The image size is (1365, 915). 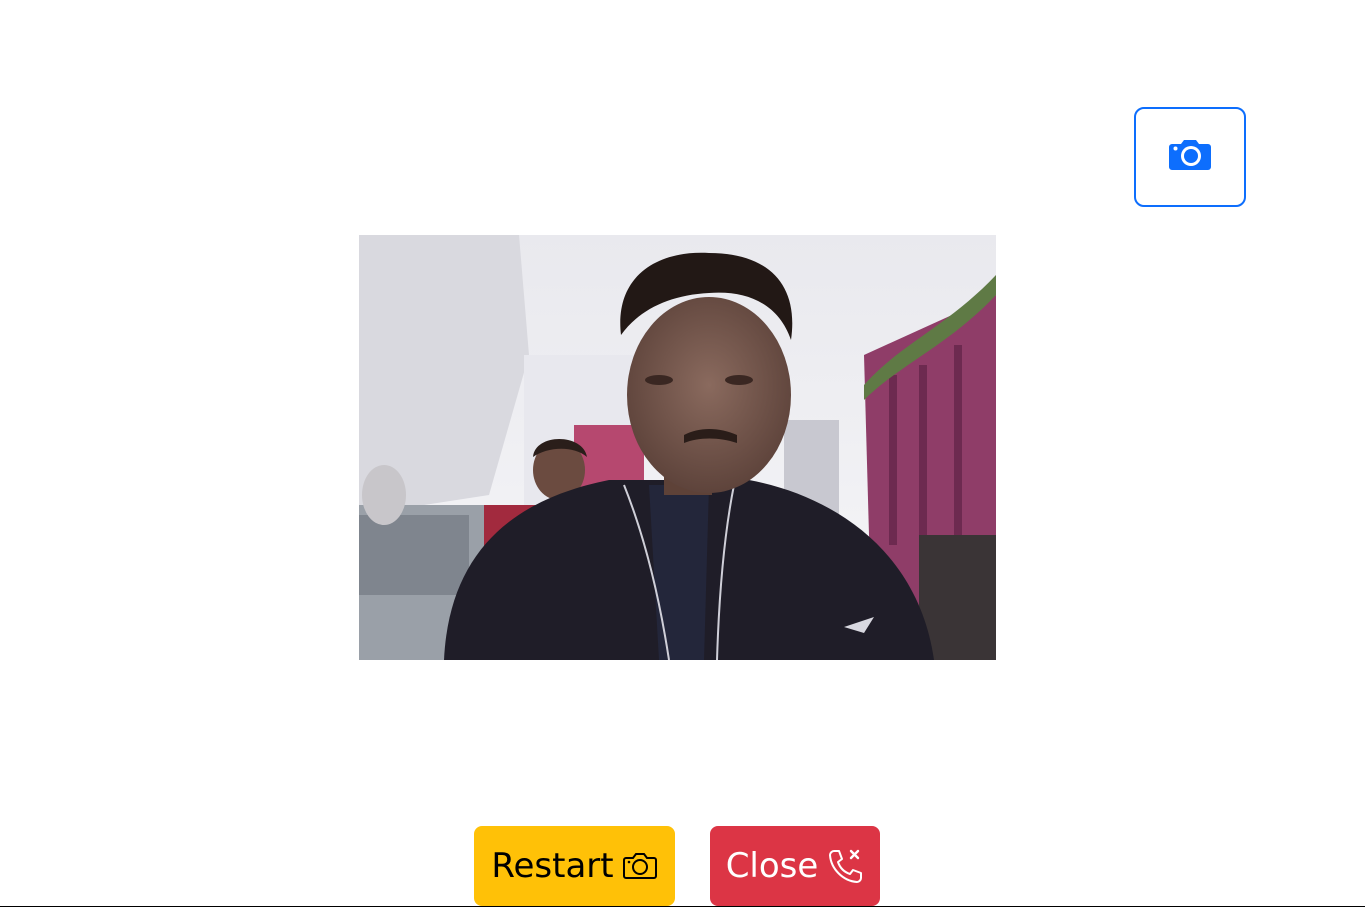 I want to click on capture-photo-button, so click(x=1190, y=157).